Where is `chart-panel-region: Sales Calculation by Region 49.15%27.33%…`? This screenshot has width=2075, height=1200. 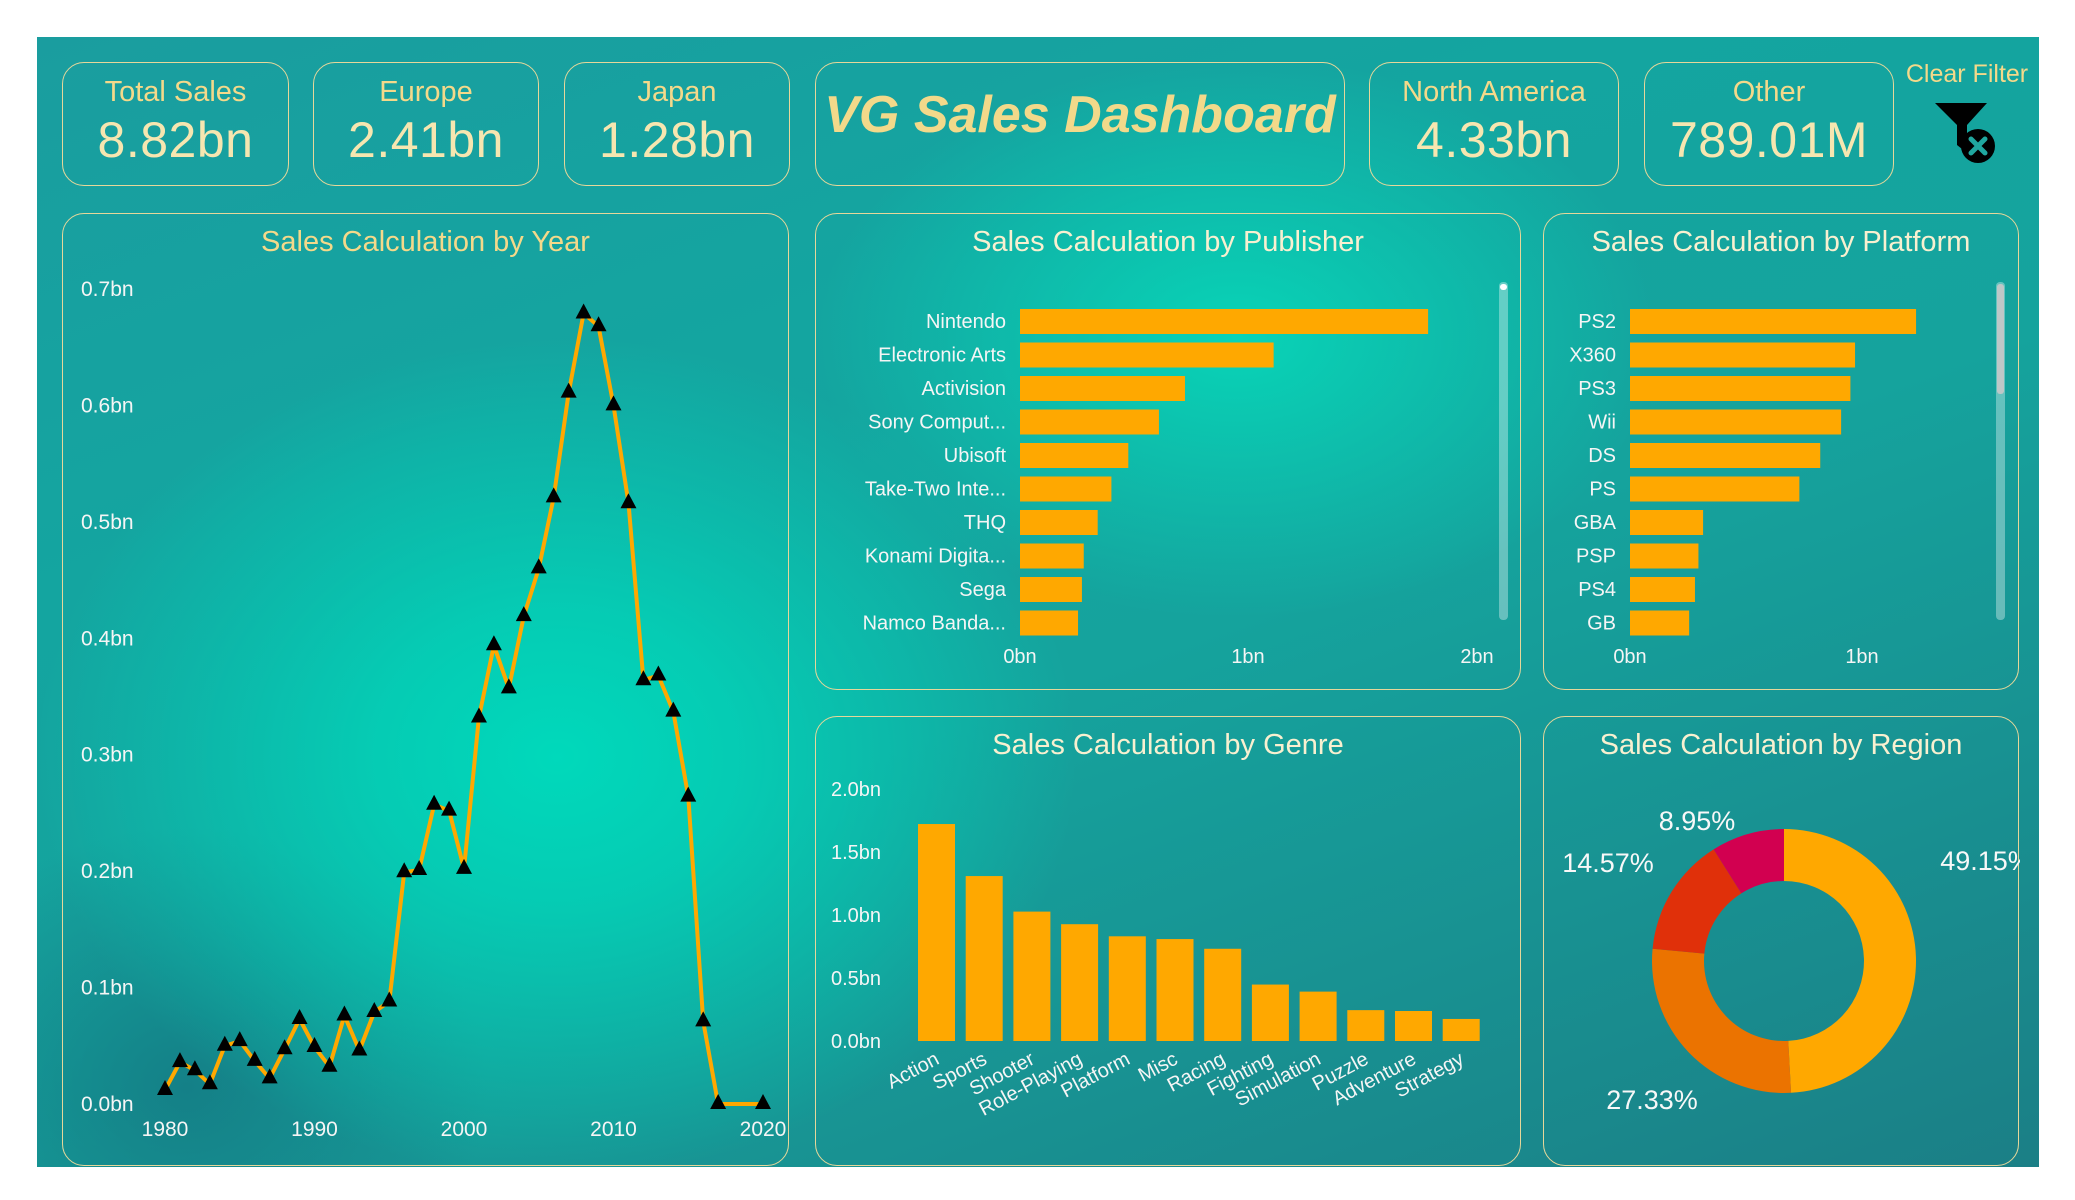 chart-panel-region: Sales Calculation by Region 49.15%27.33%… is located at coordinates (1781, 941).